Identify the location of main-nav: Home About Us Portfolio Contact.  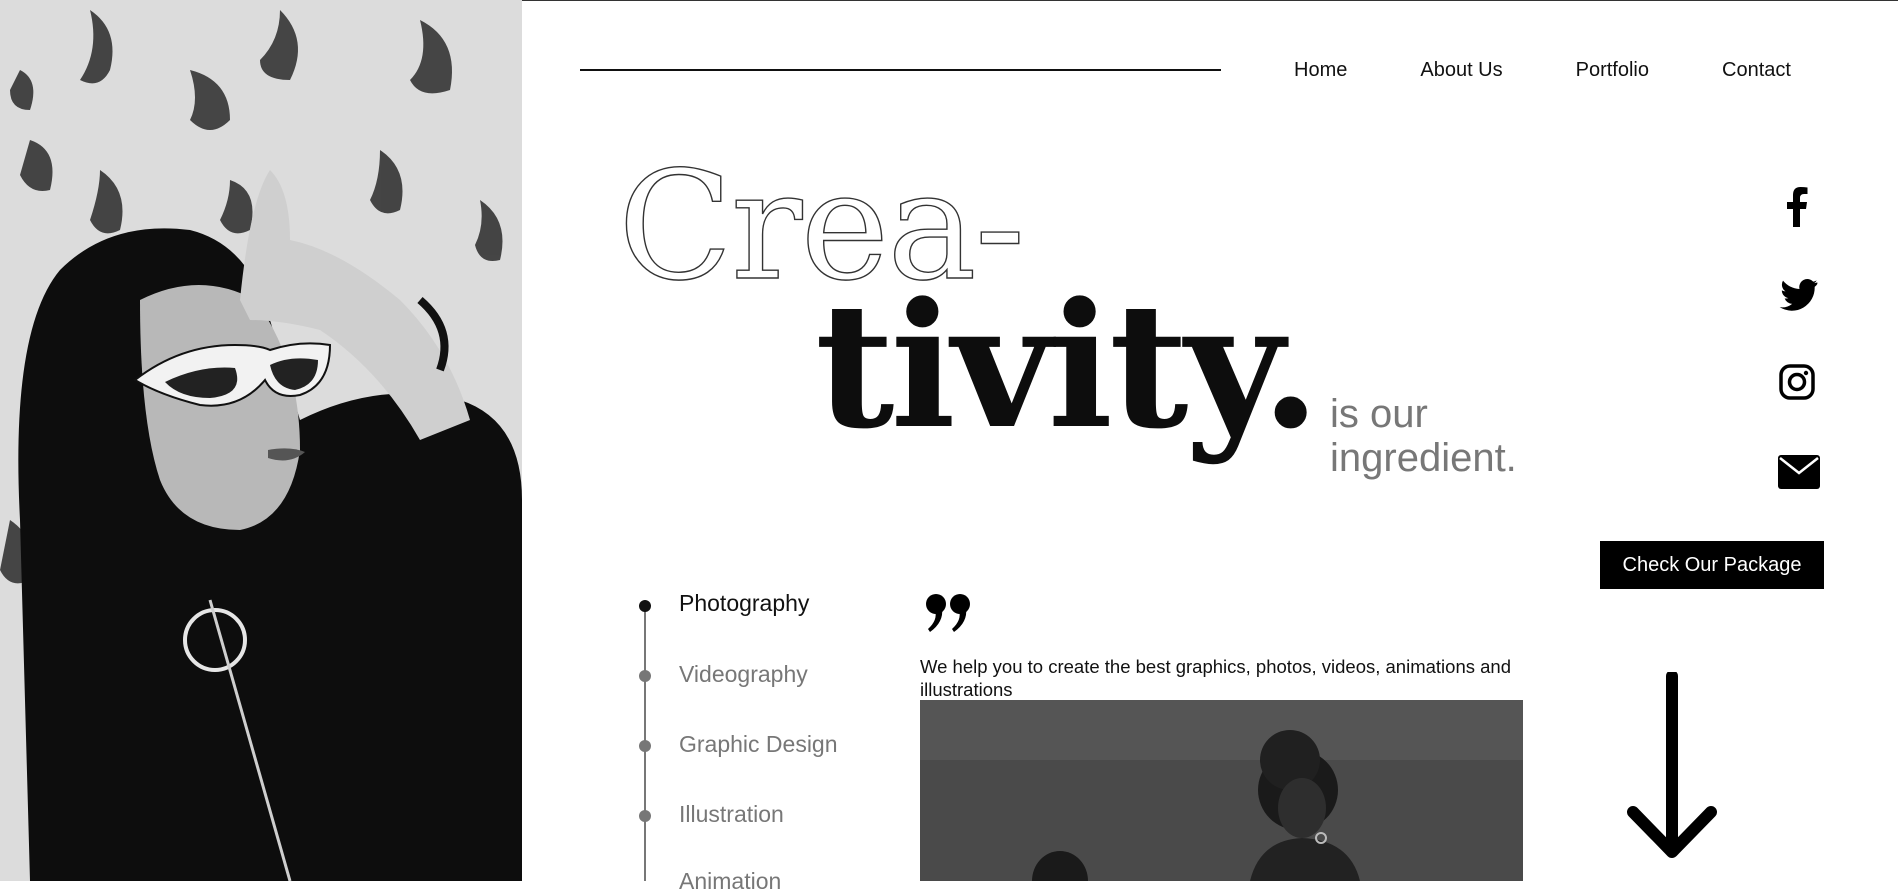
(1542, 70).